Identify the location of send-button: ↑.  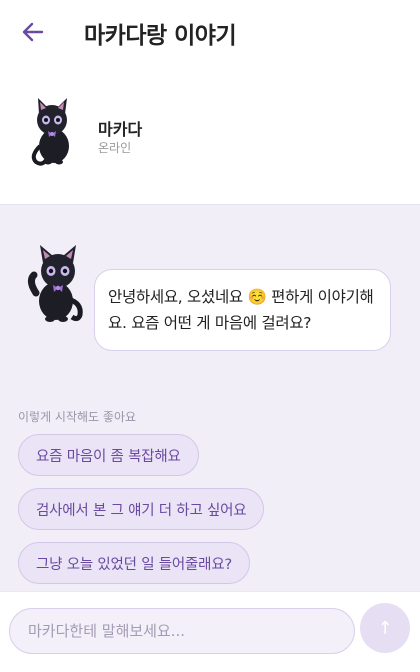
(385, 628).